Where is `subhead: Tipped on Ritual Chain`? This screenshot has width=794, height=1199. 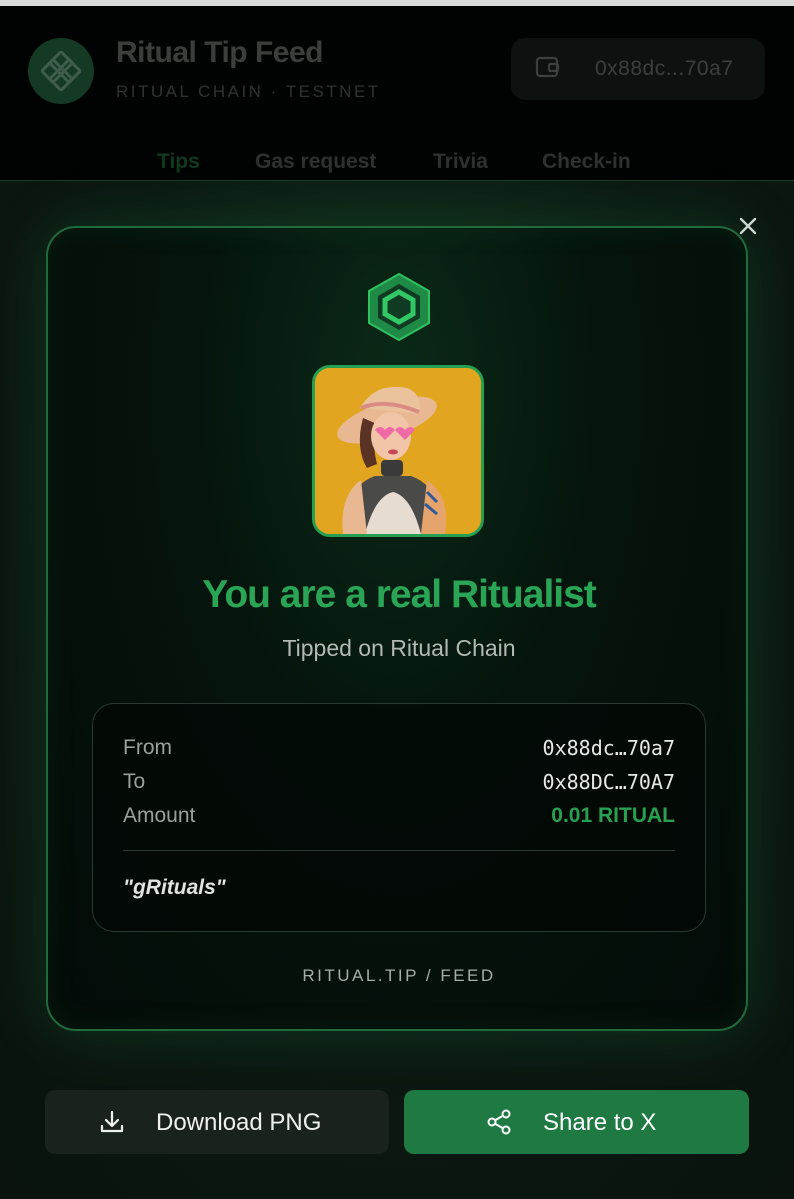 subhead: Tipped on Ritual Chain is located at coordinates (399, 648).